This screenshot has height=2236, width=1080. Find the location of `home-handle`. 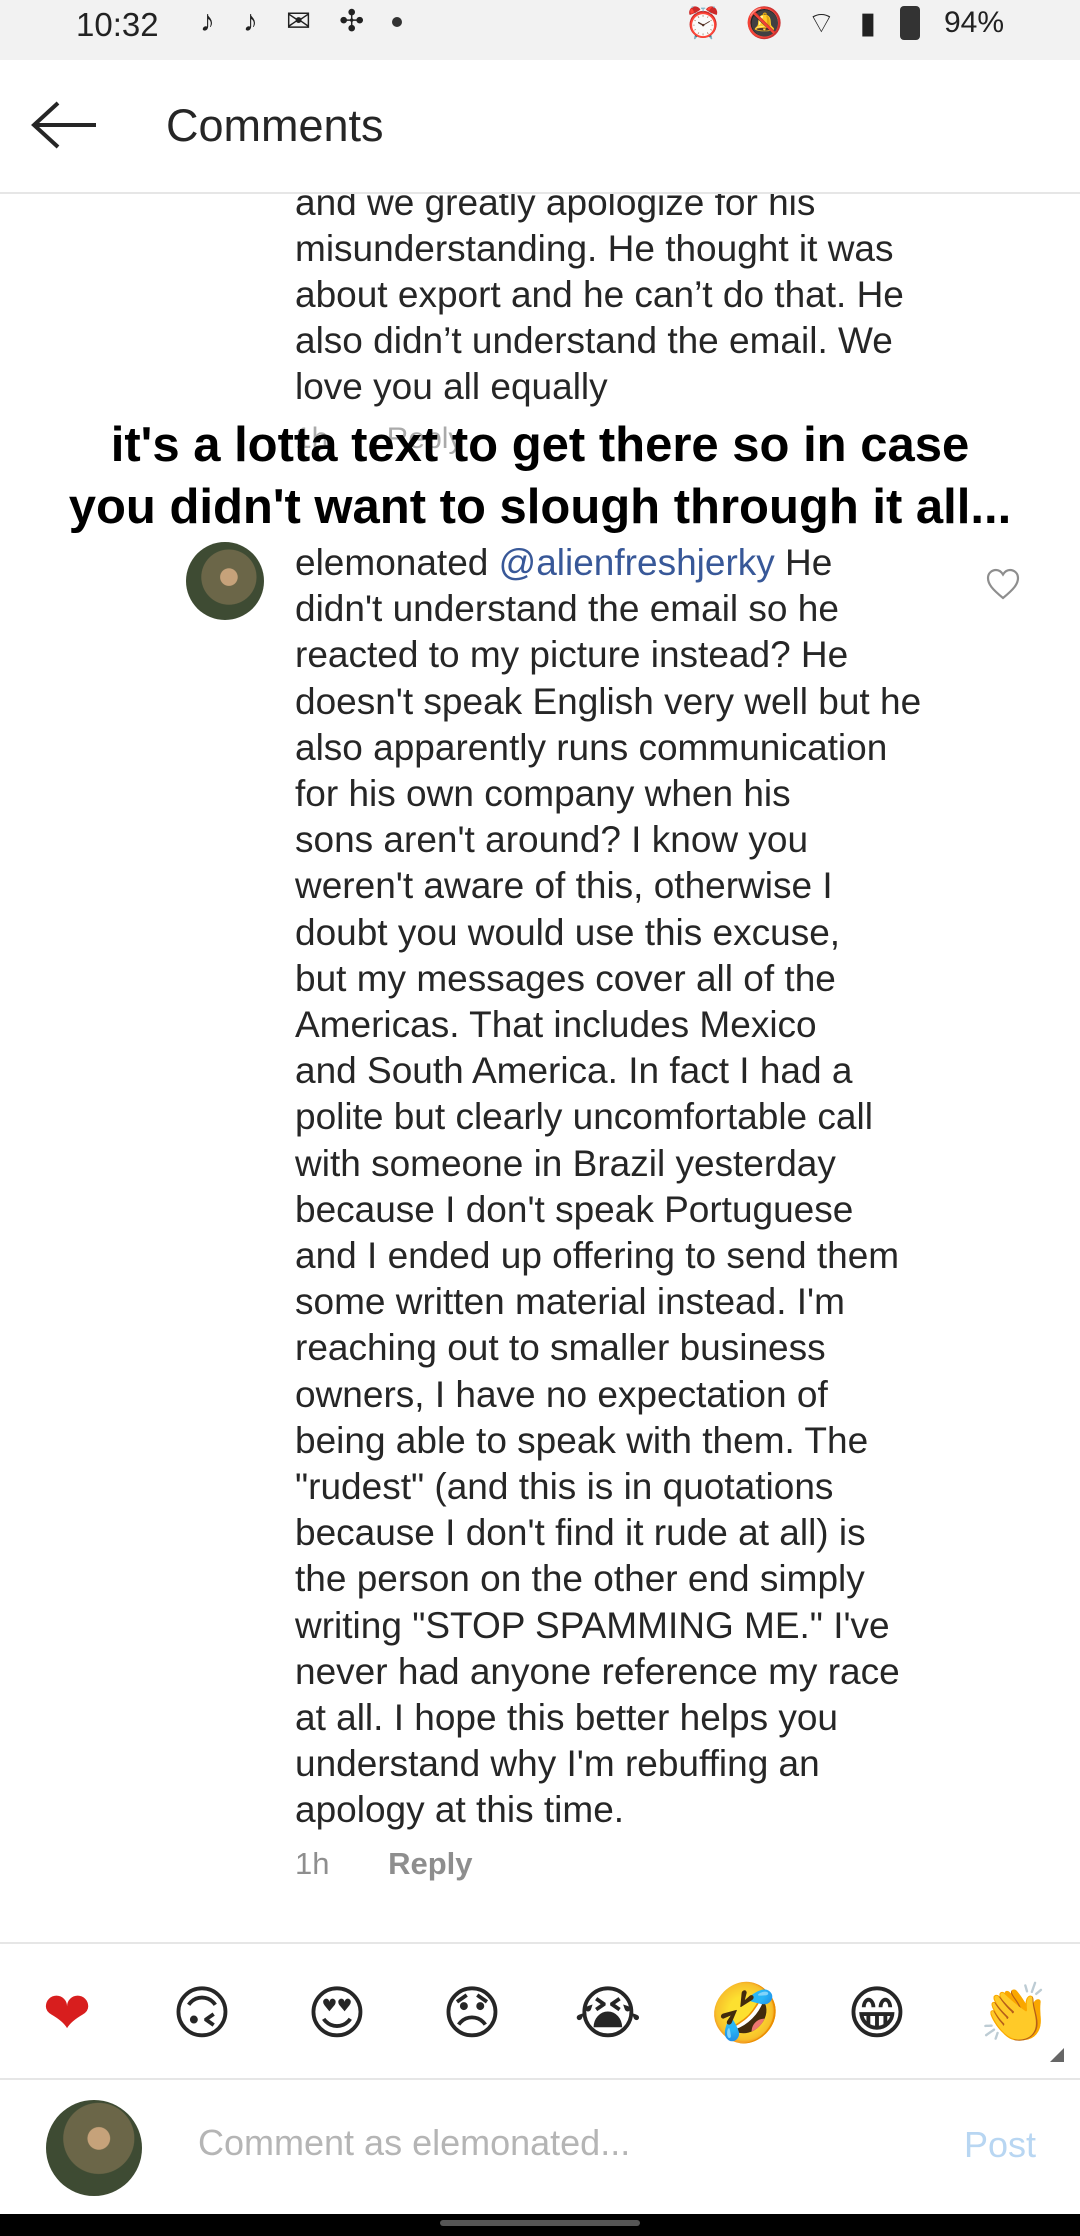

home-handle is located at coordinates (540, 2223).